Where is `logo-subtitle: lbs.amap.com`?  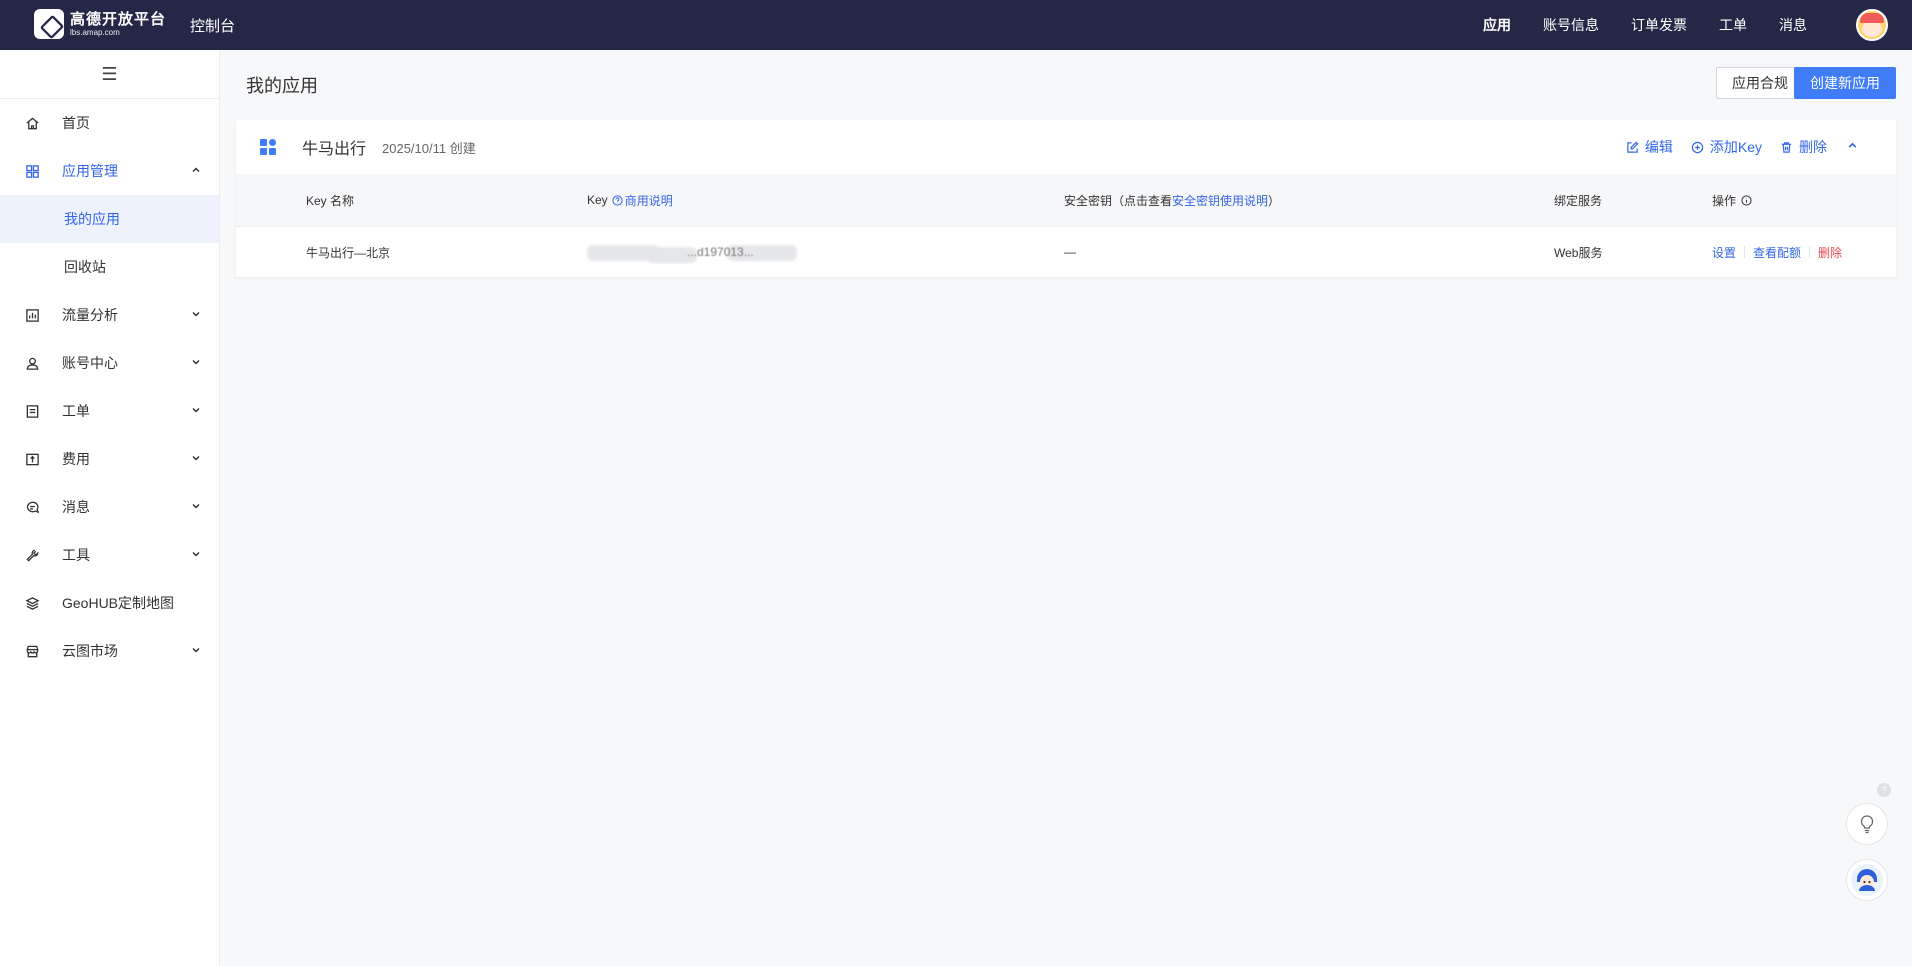
logo-subtitle: lbs.amap.com is located at coordinates (95, 32).